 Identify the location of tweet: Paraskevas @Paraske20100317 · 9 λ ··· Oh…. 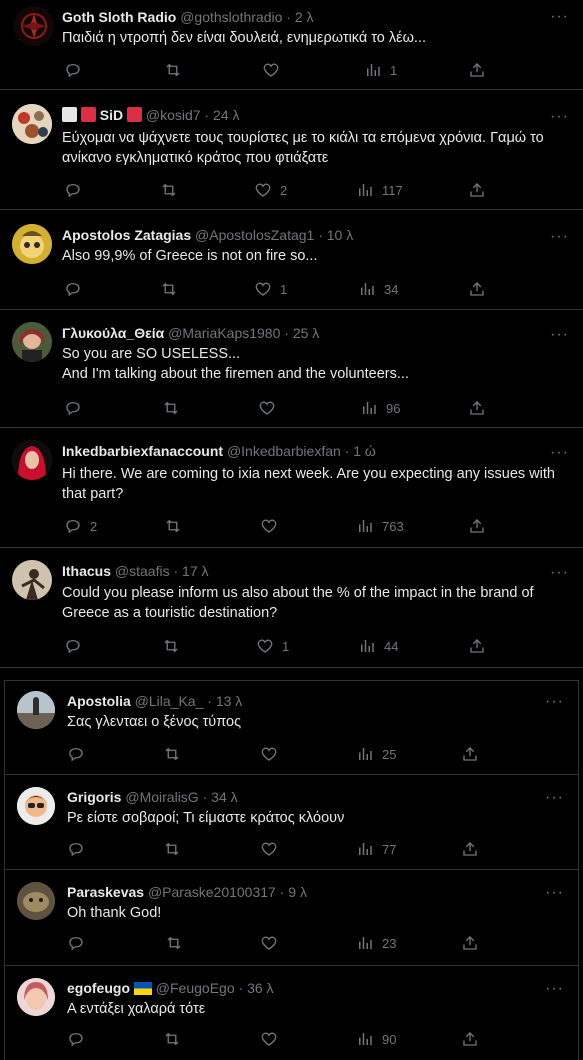
(291, 918).